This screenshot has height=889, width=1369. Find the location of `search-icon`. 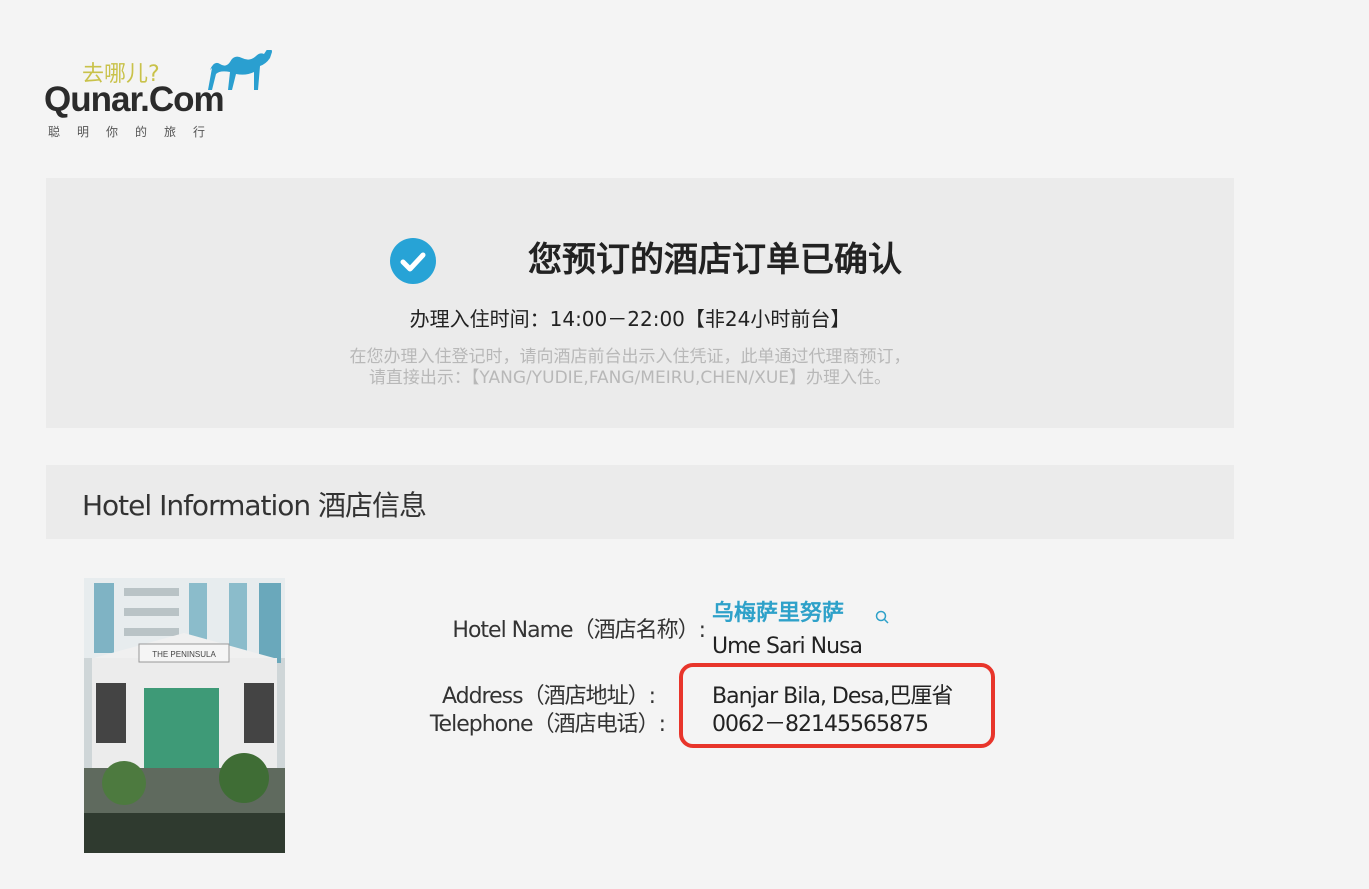

search-icon is located at coordinates (882, 617).